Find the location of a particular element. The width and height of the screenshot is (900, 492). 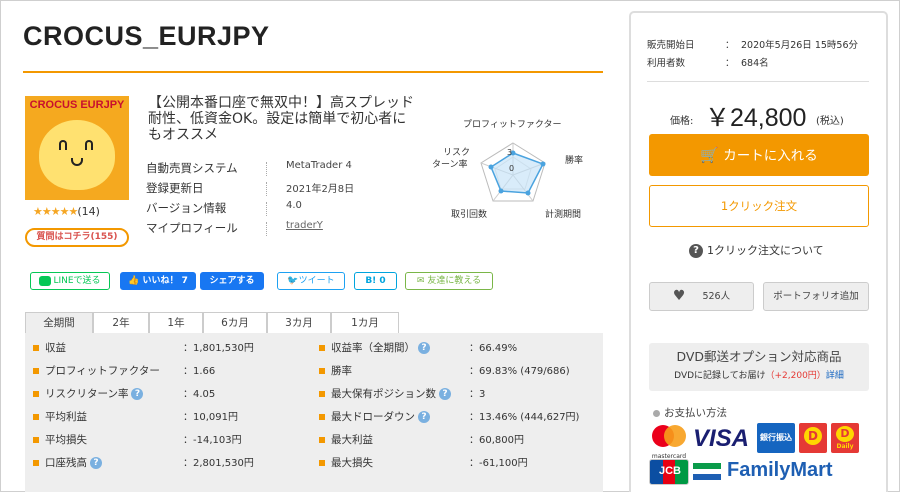

facebook-share-button: シェアする is located at coordinates (232, 281).